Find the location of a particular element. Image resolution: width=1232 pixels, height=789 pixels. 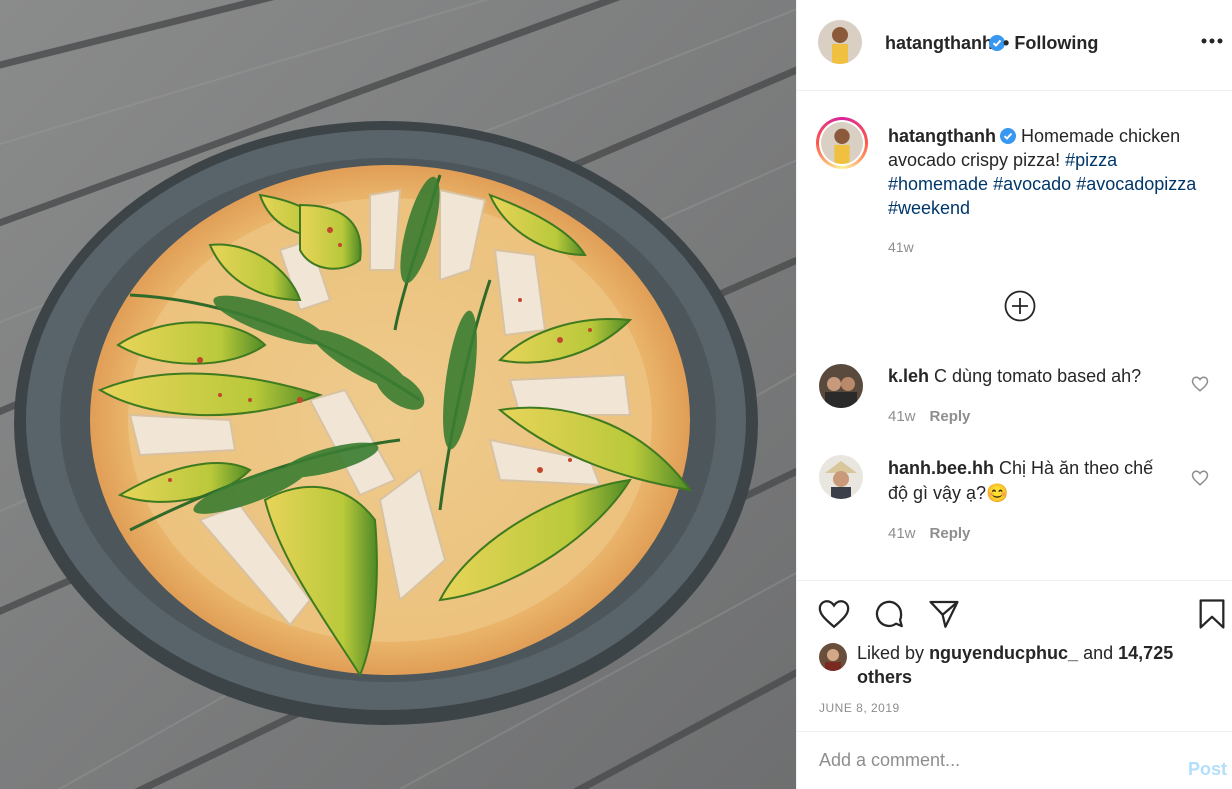

comment-icon is located at coordinates (889, 614).